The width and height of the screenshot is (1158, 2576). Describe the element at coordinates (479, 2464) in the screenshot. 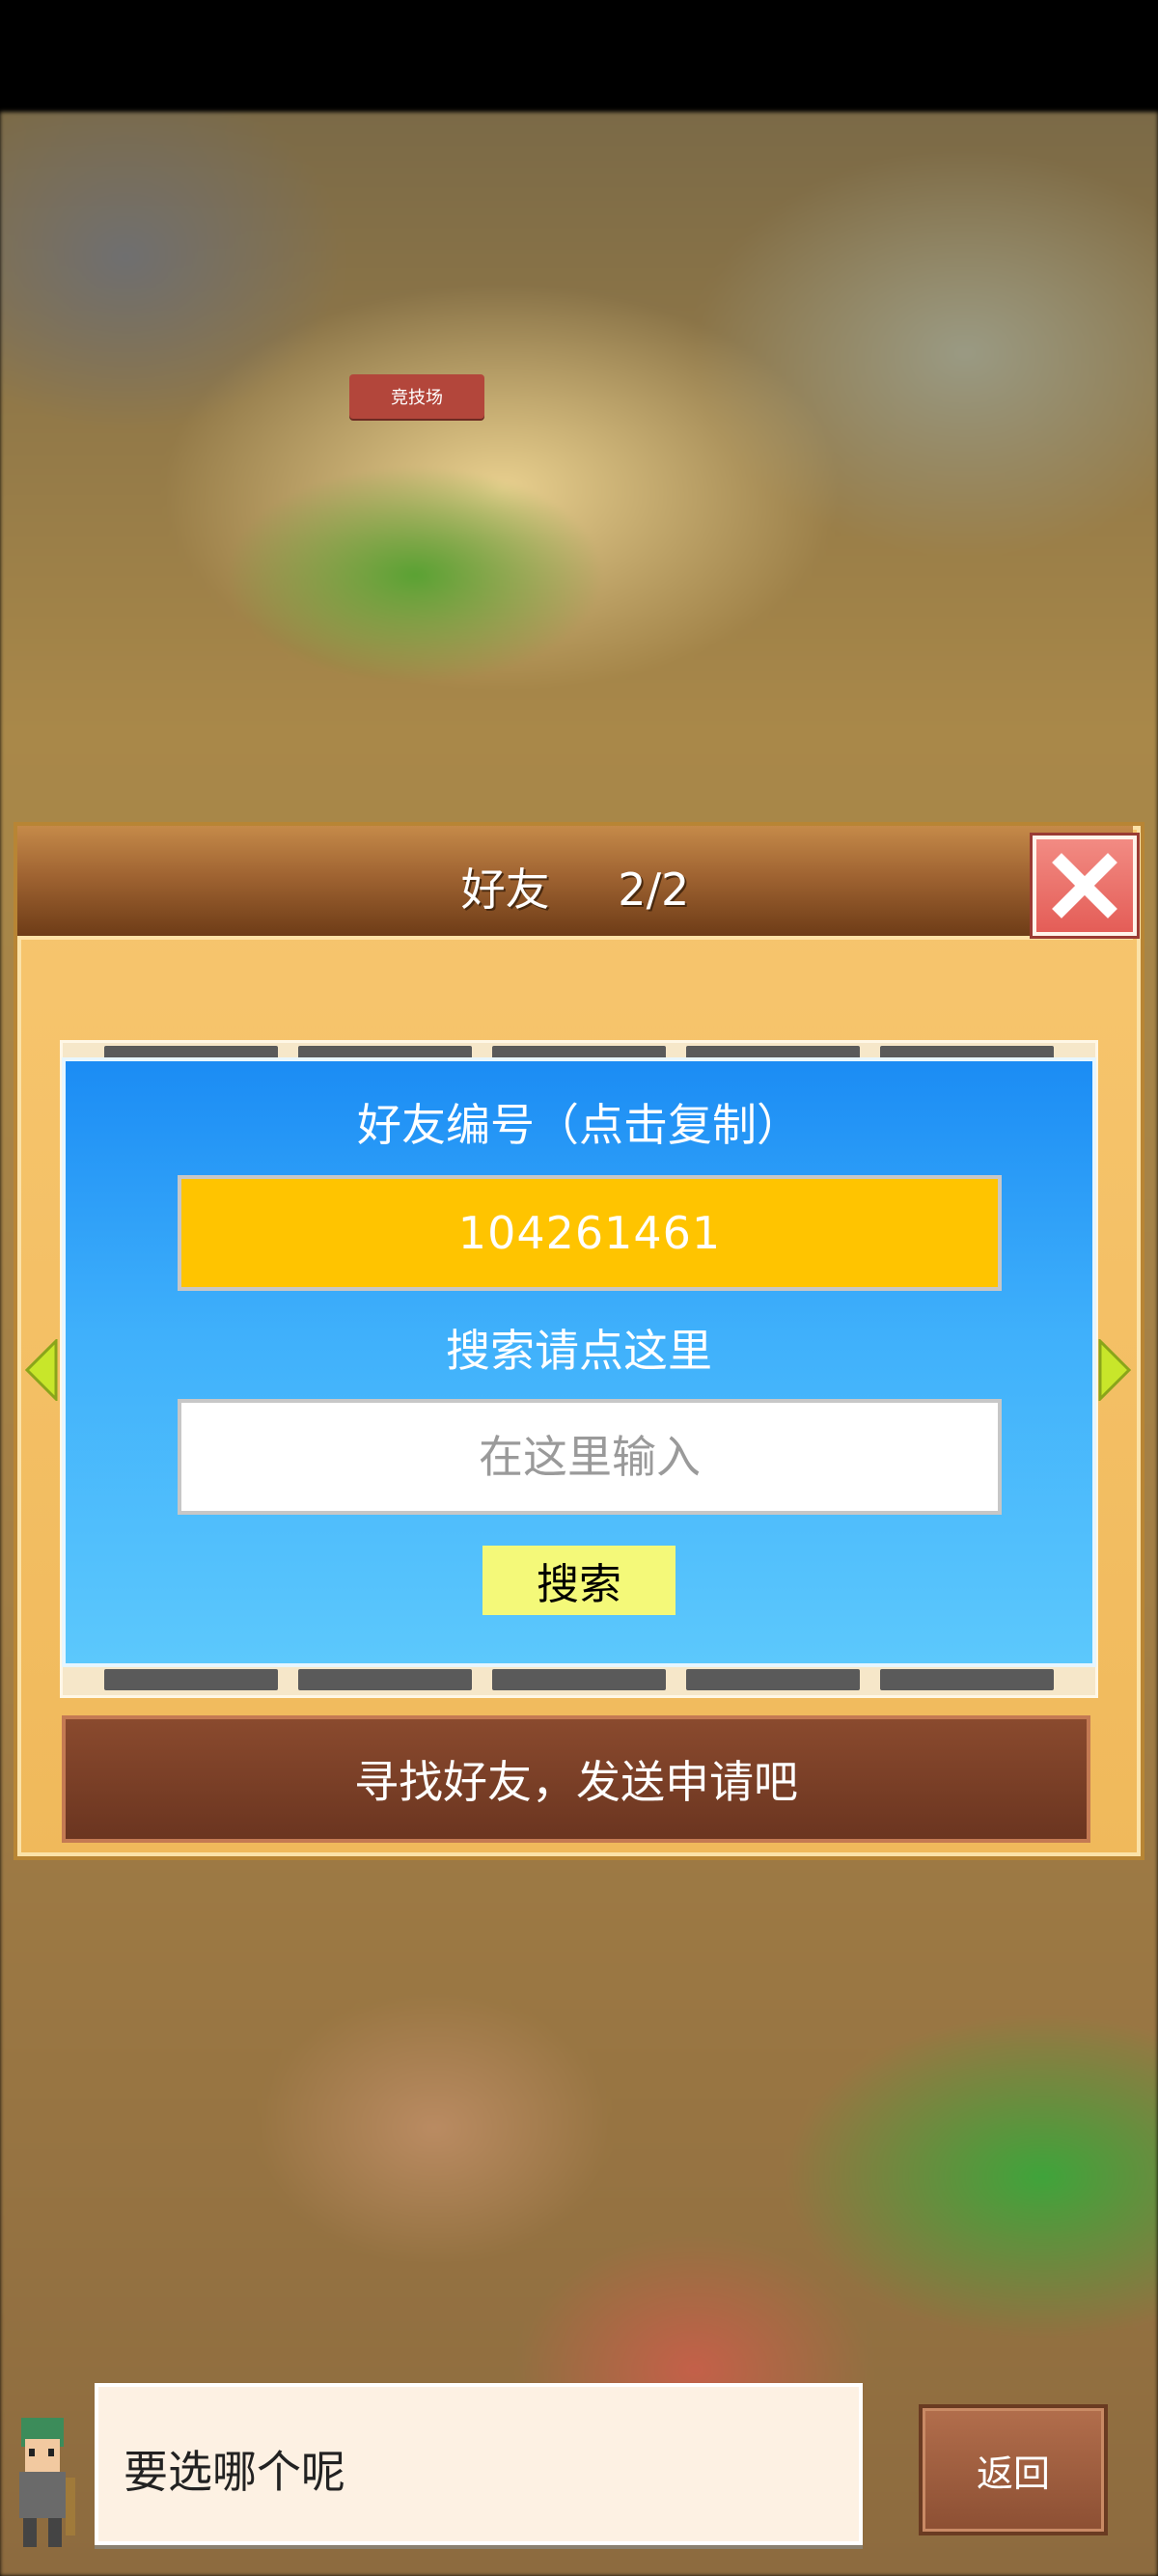

I see `speech-bubble: 要选哪个呢` at that location.